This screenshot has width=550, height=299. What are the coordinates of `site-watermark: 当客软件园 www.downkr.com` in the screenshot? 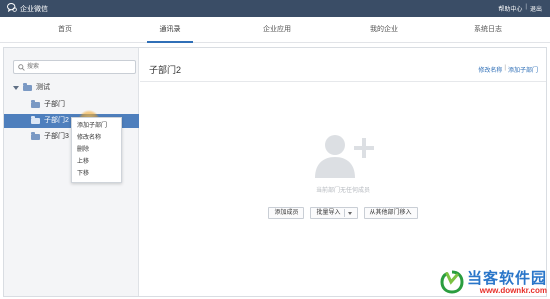 It's located at (493, 283).